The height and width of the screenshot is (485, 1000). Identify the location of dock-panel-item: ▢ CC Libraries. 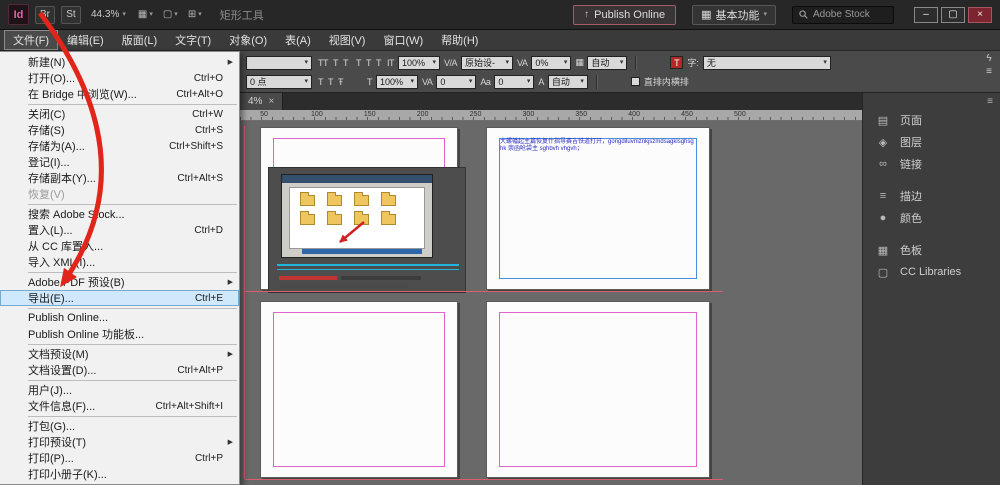
(931, 272).